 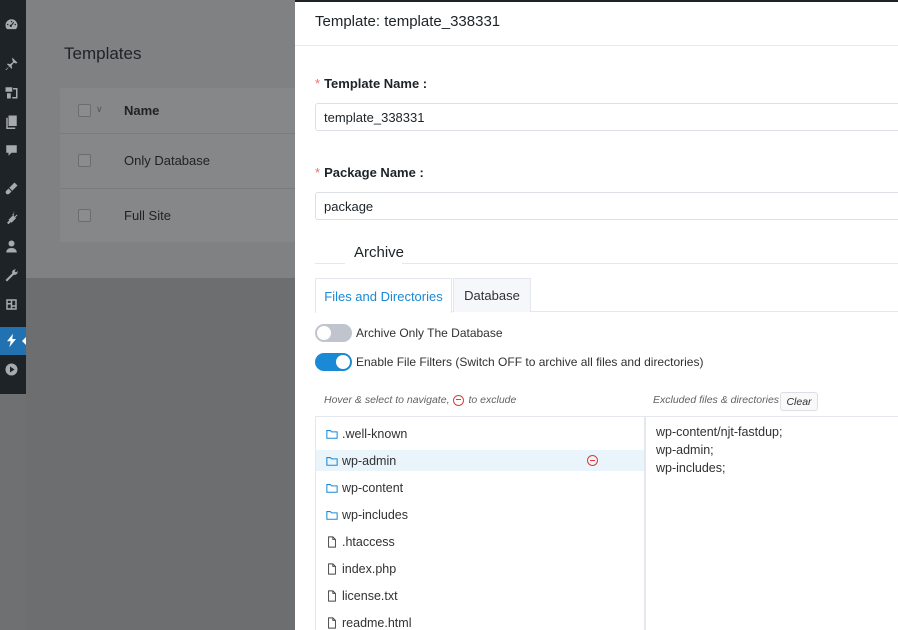 I want to click on pin-icon, so click(x=11, y=63).